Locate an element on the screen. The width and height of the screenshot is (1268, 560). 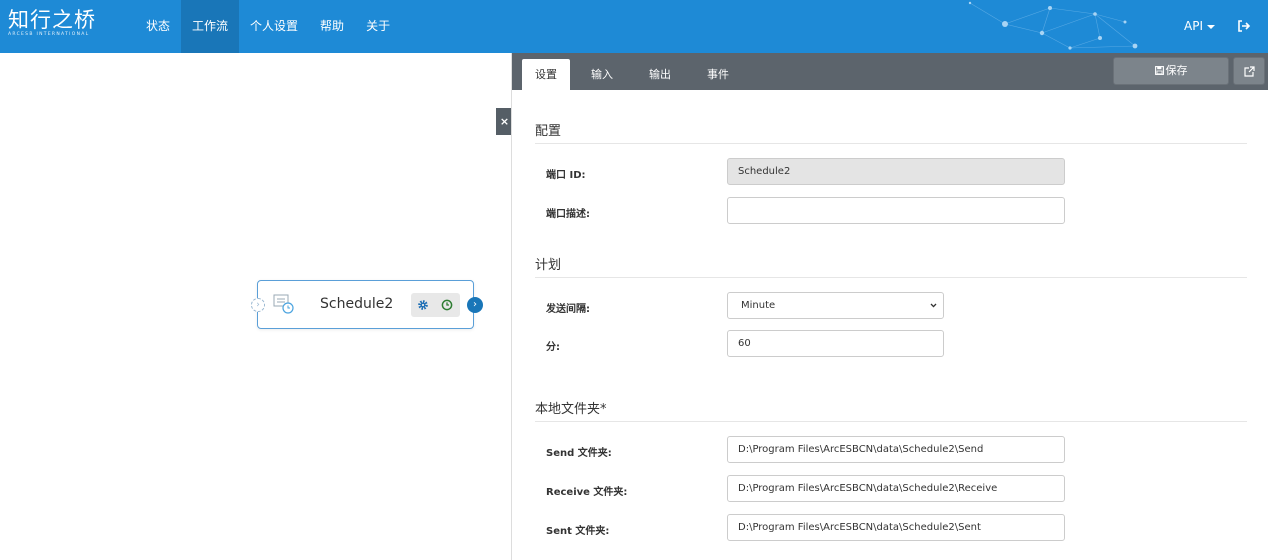
minute-label: 分: is located at coordinates (553, 347).